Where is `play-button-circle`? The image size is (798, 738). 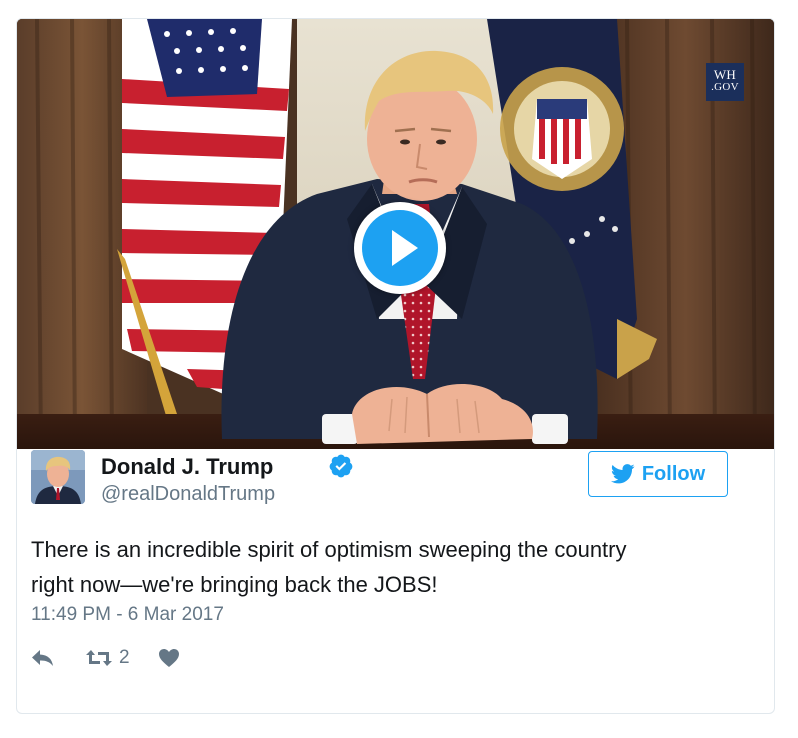
play-button-circle is located at coordinates (400, 248).